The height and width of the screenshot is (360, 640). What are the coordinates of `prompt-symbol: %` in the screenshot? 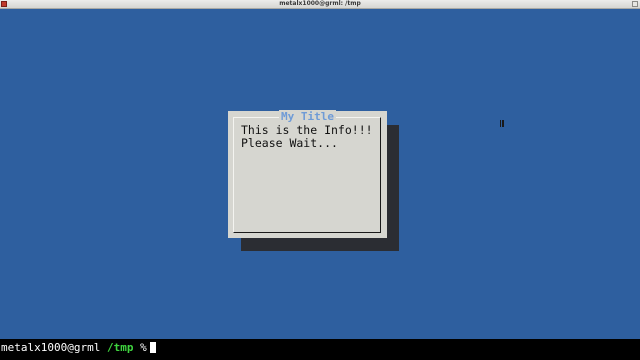 It's located at (143, 347).